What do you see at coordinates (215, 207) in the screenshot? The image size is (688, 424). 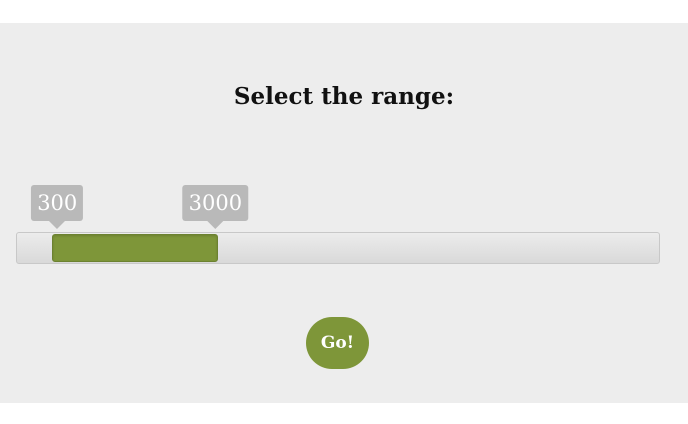 I see `high-value-tooltip: 3000` at bounding box center [215, 207].